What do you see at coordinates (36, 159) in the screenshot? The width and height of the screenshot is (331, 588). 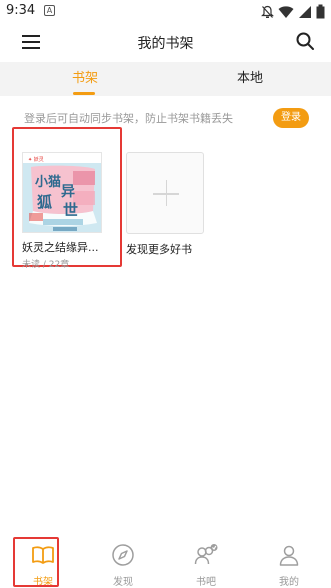 I see `svg-text: ✦ 妖灵` at bounding box center [36, 159].